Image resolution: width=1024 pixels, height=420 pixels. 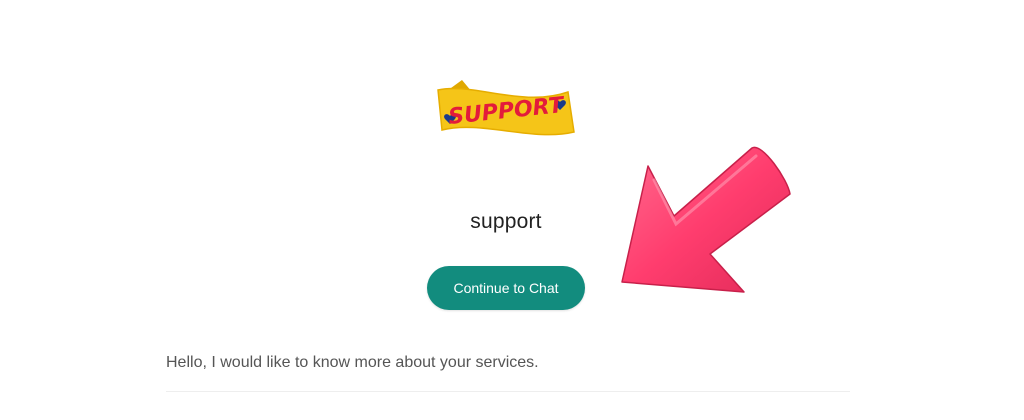 I want to click on support-logo: SUPPORT, so click(x=506, y=108).